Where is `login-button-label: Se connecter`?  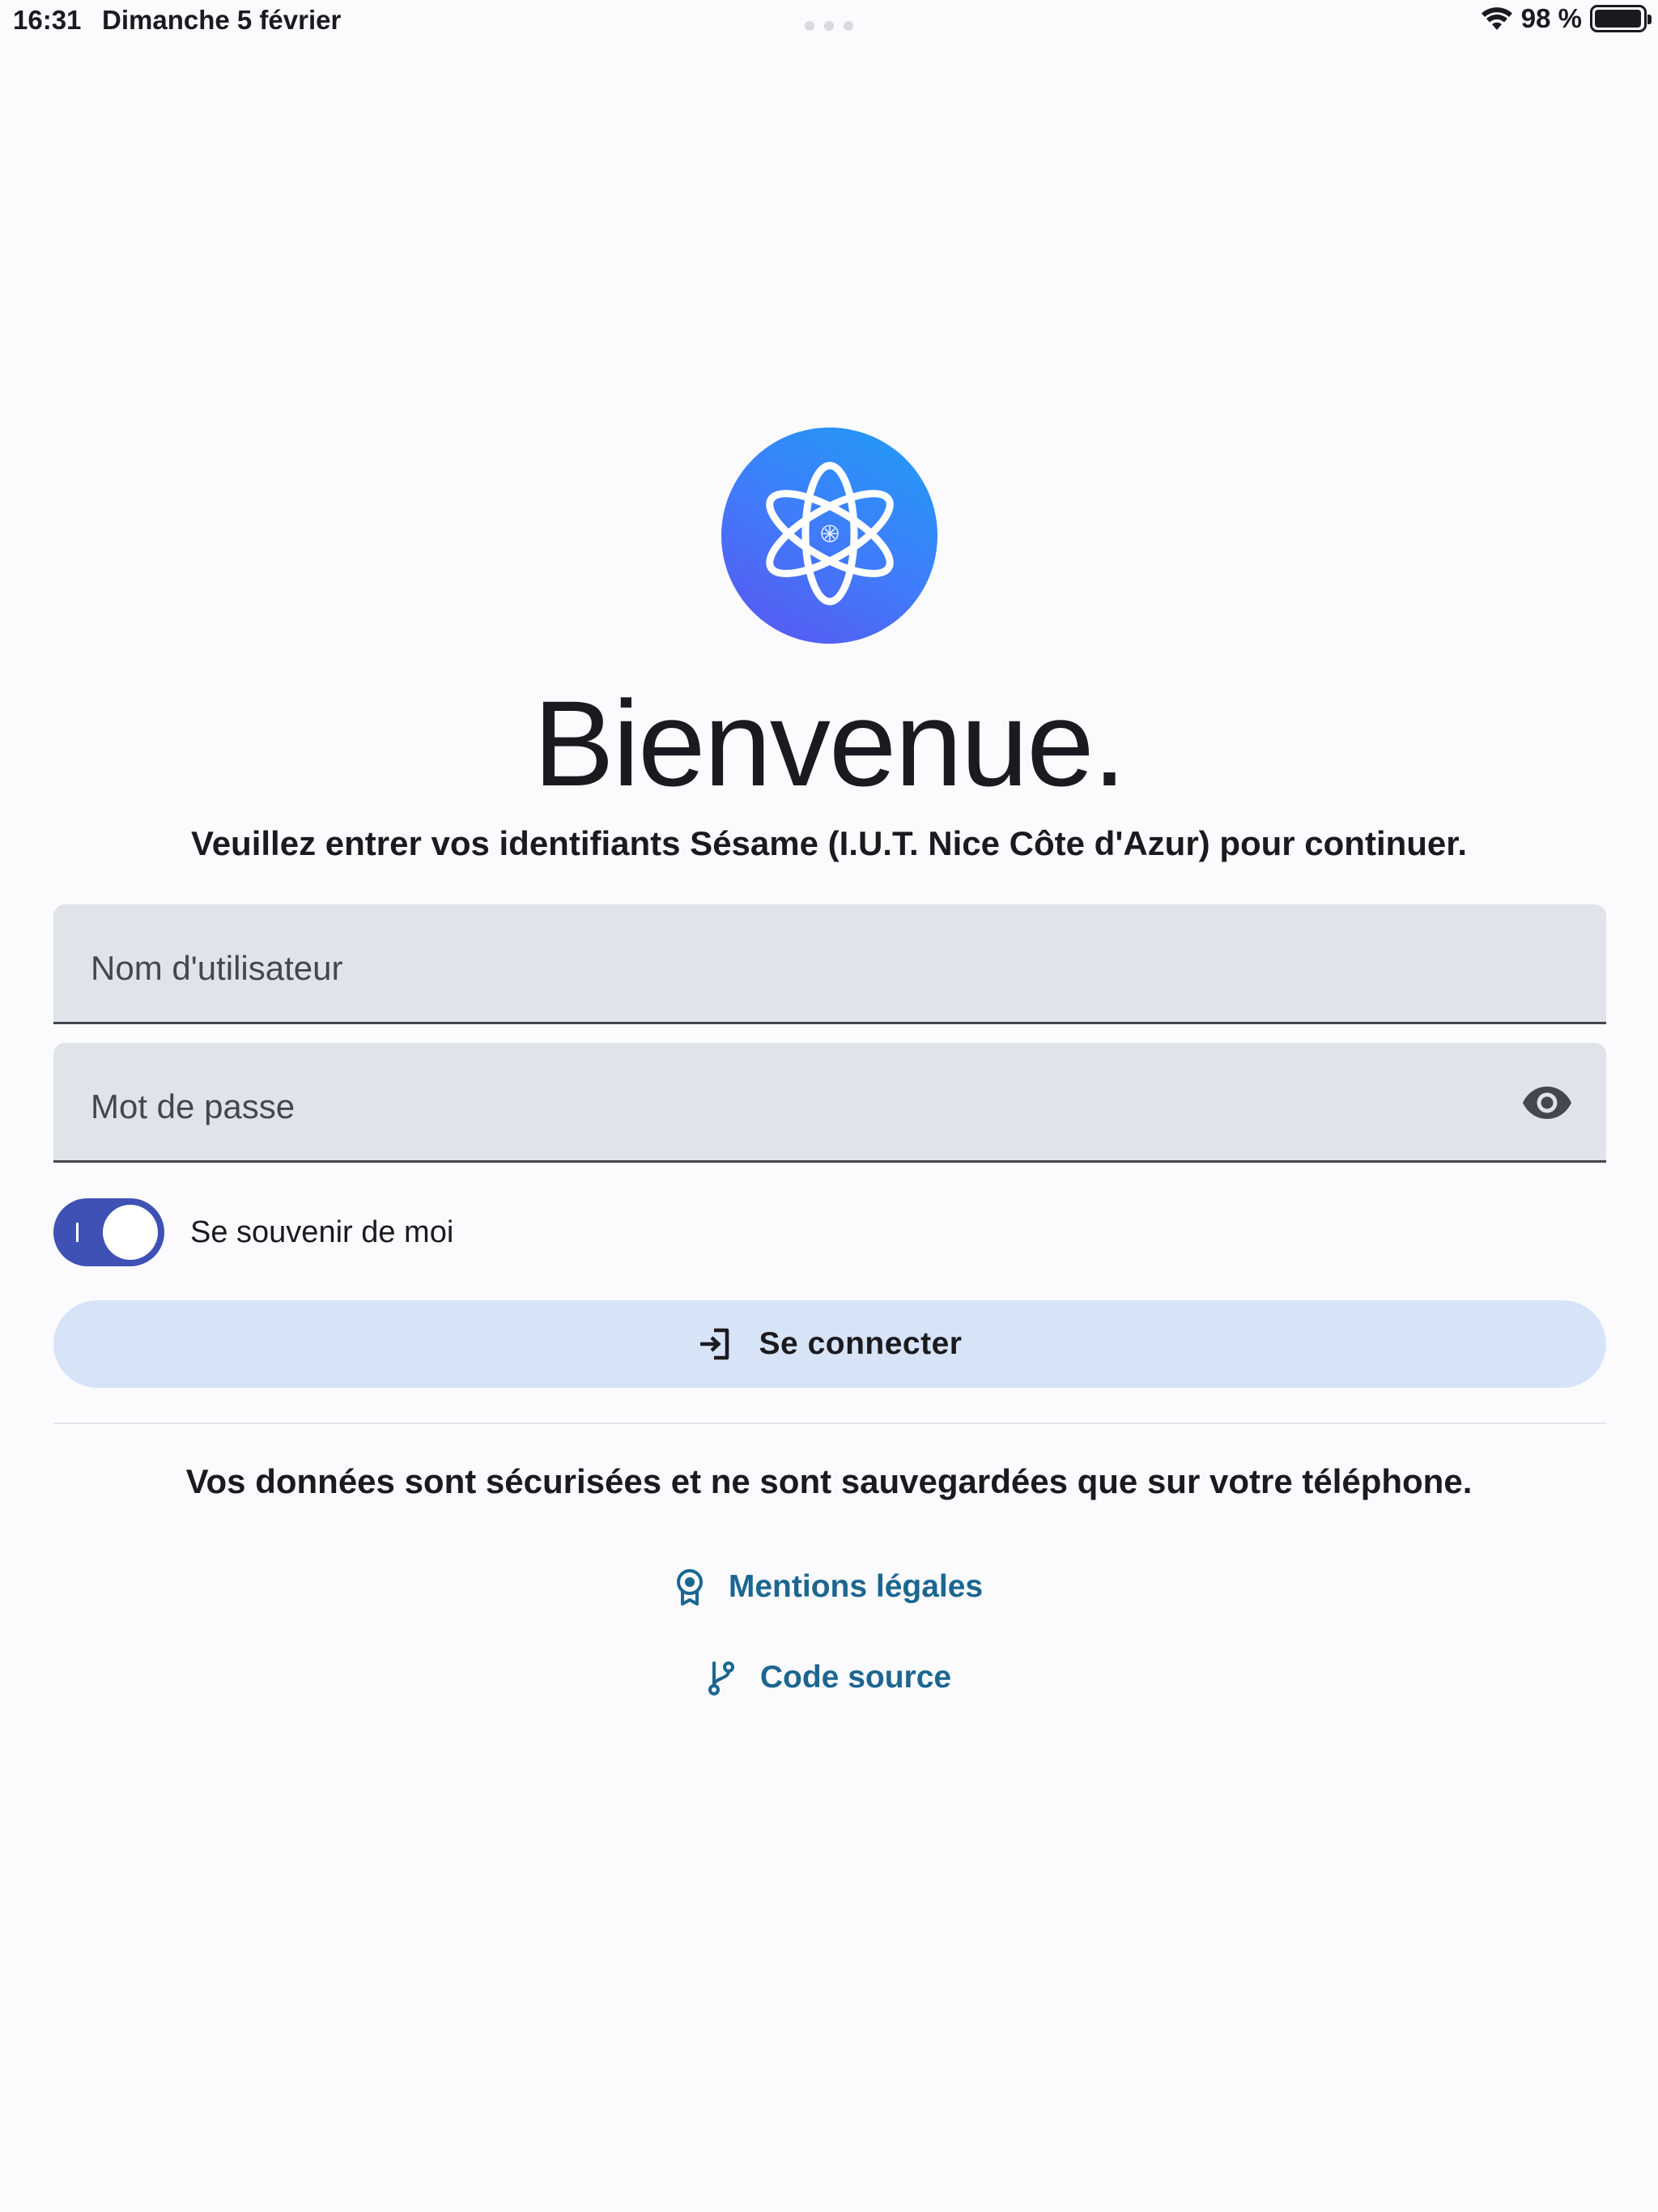
login-button-label: Se connecter is located at coordinates (861, 1344).